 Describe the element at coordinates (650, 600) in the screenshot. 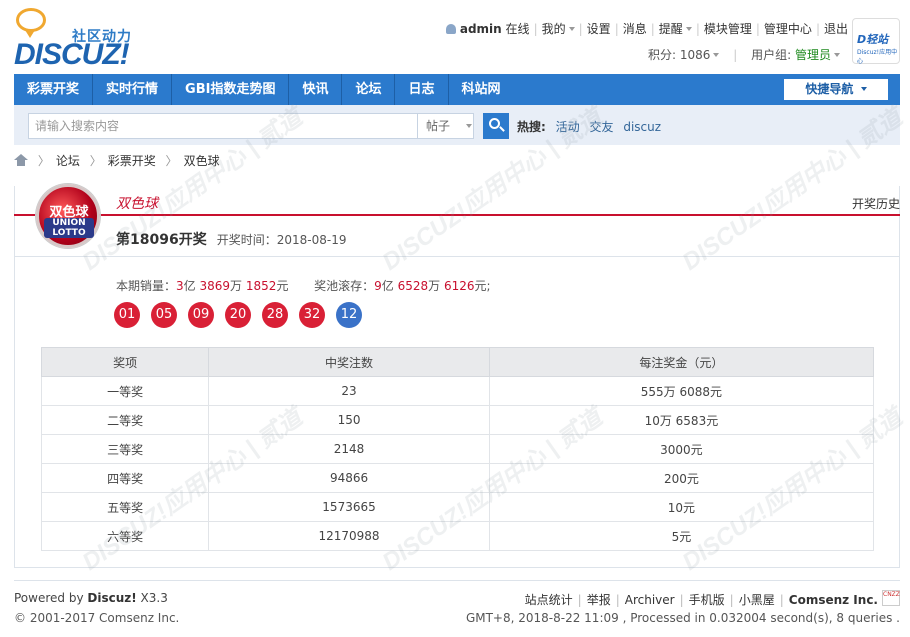

I see `footer-link-archiver: Archiver` at that location.